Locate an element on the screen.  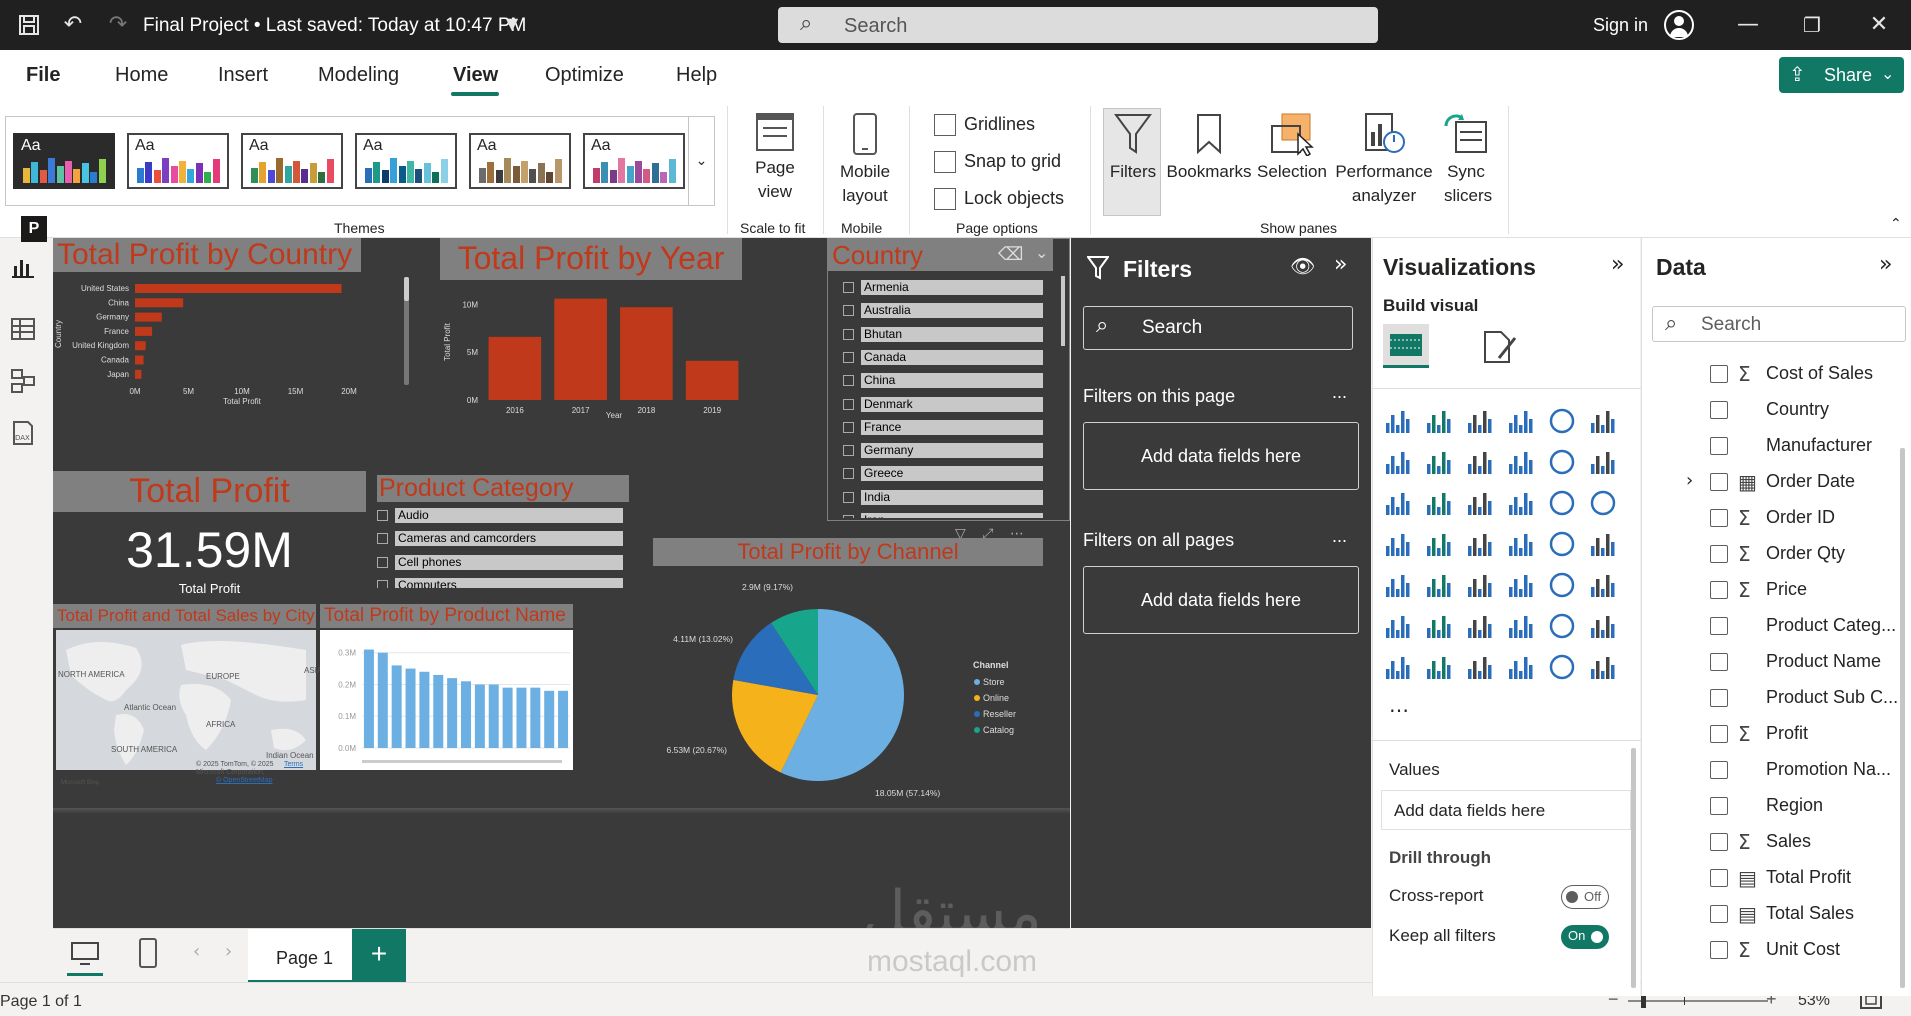
data-field: Country is located at coordinates (1772, 411).